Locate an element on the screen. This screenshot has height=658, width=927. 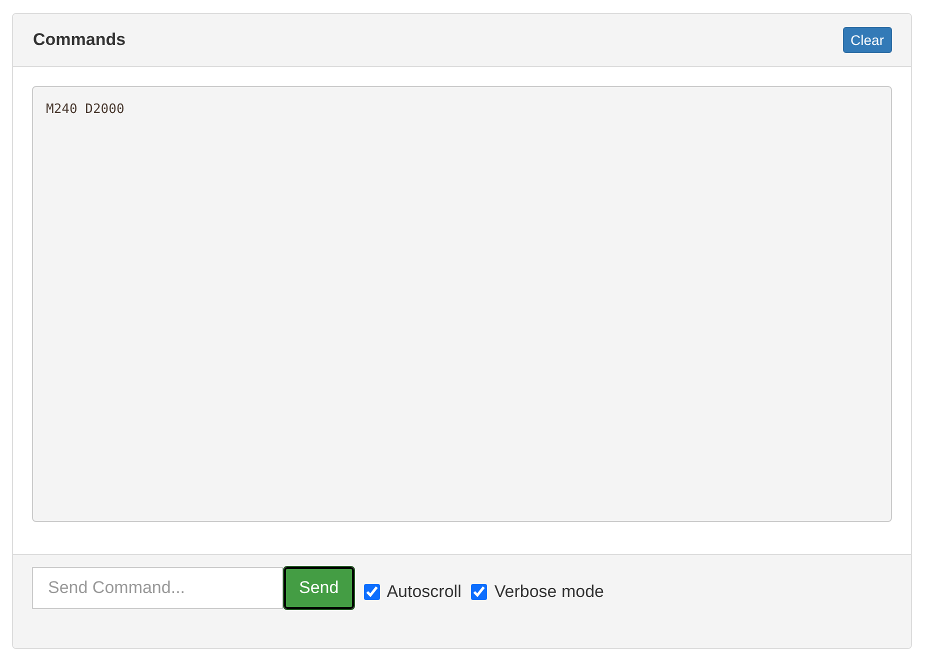
panel-title: Commands is located at coordinates (79, 40).